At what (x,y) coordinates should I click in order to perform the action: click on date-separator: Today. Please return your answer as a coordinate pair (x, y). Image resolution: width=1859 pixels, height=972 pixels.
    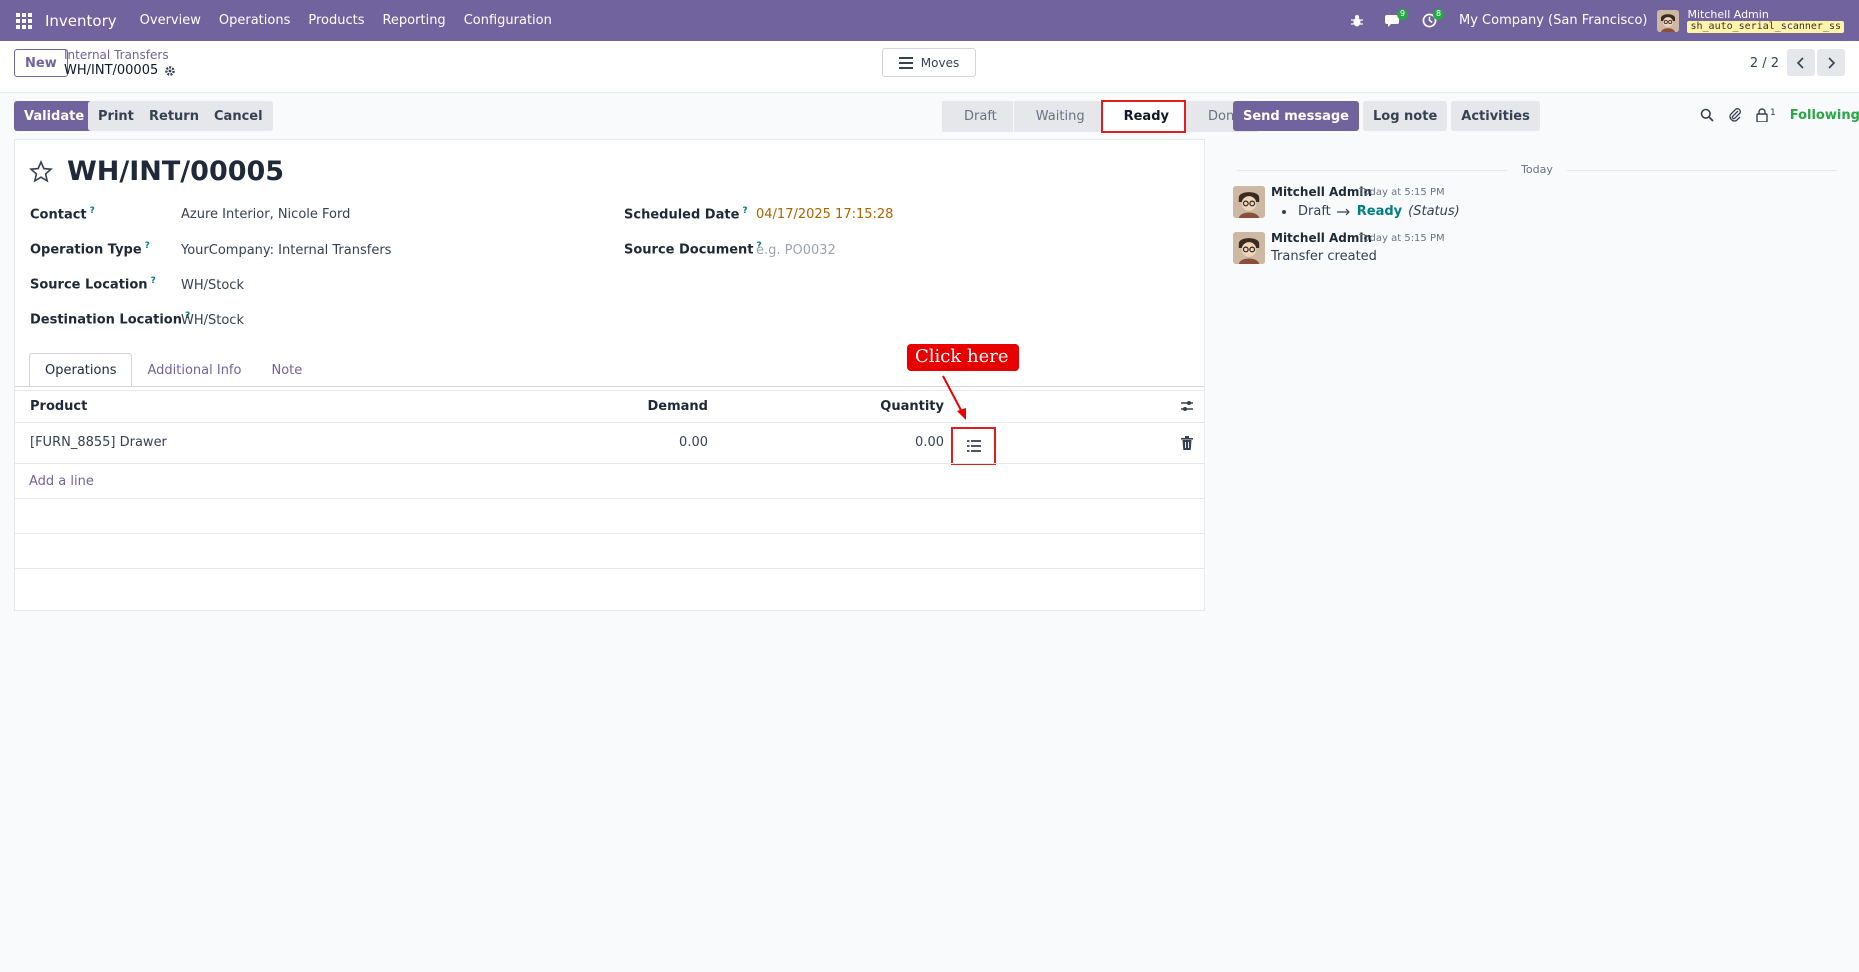
    Looking at the image, I should click on (1537, 169).